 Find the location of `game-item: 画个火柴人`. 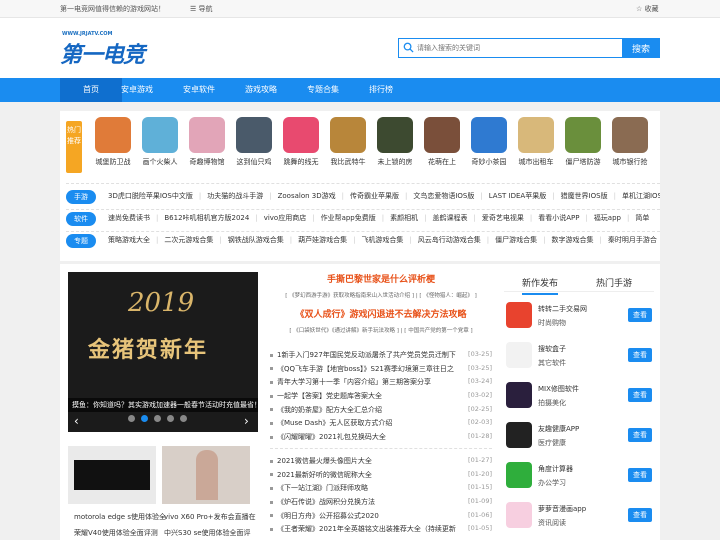

game-item: 画个火柴人 is located at coordinates (160, 142).